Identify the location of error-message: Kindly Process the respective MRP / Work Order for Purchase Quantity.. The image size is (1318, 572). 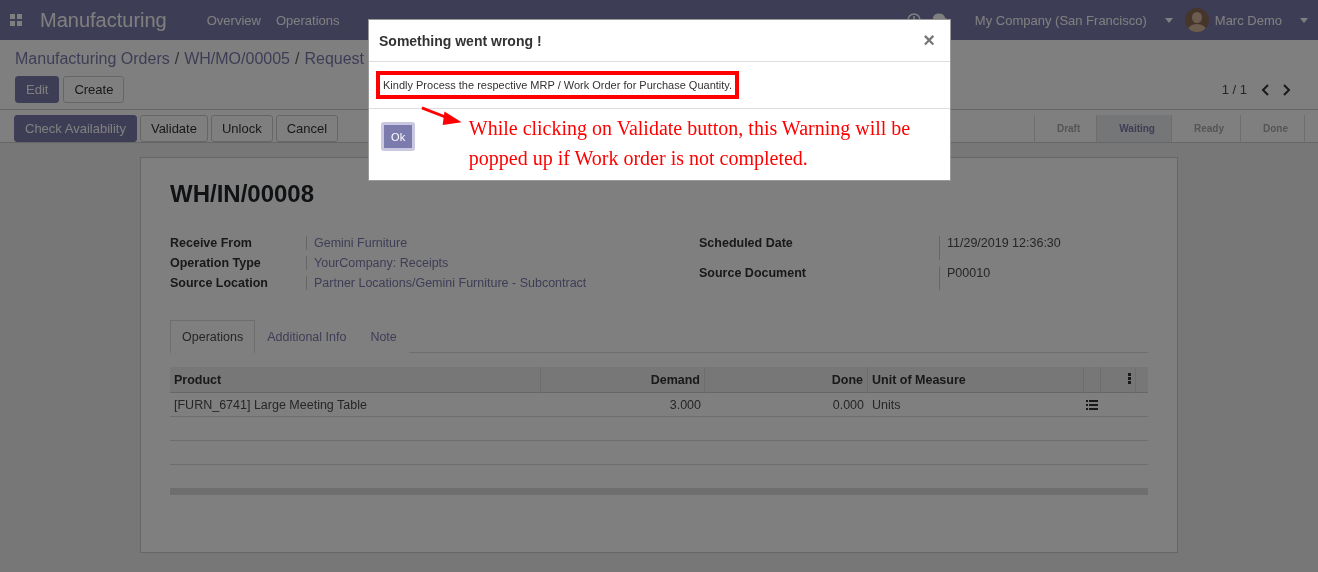
(558, 85).